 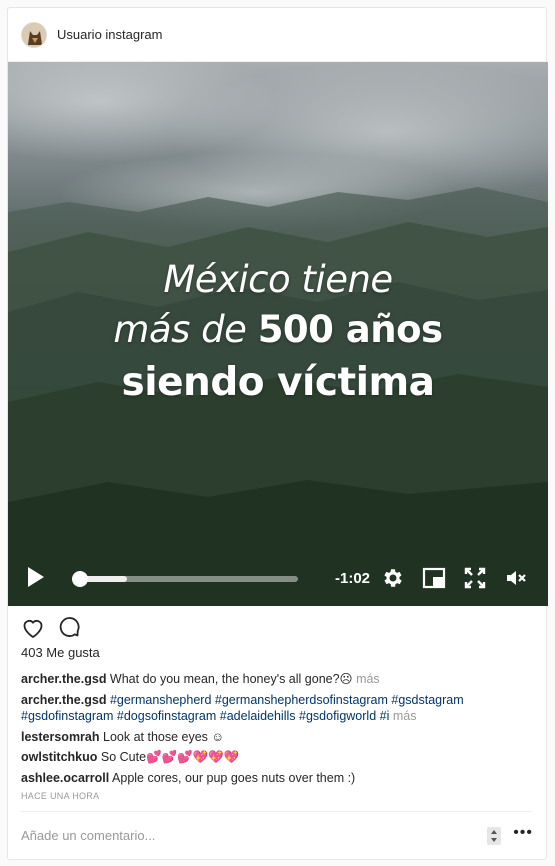 What do you see at coordinates (434, 578) in the screenshot?
I see `picture-in-picture-icon` at bounding box center [434, 578].